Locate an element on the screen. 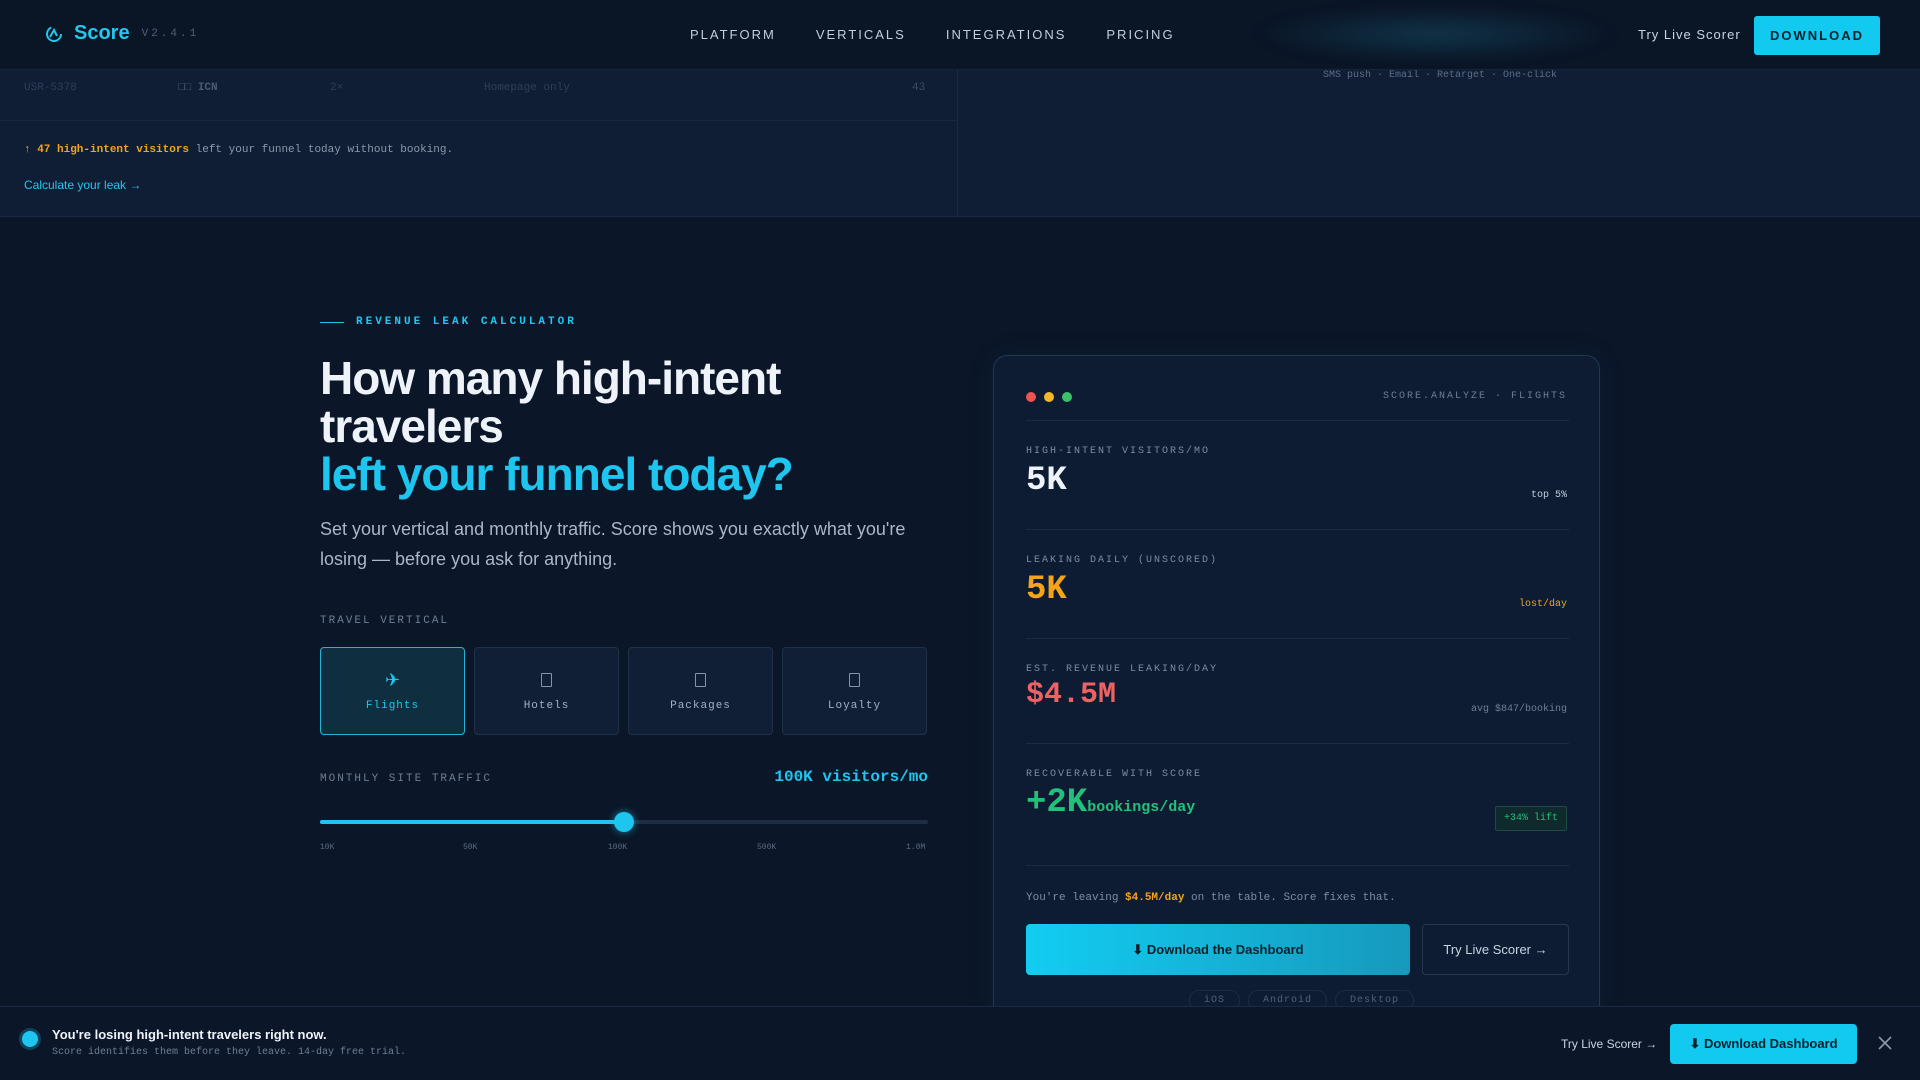  leaking-value: 5K is located at coordinates (1046, 590).